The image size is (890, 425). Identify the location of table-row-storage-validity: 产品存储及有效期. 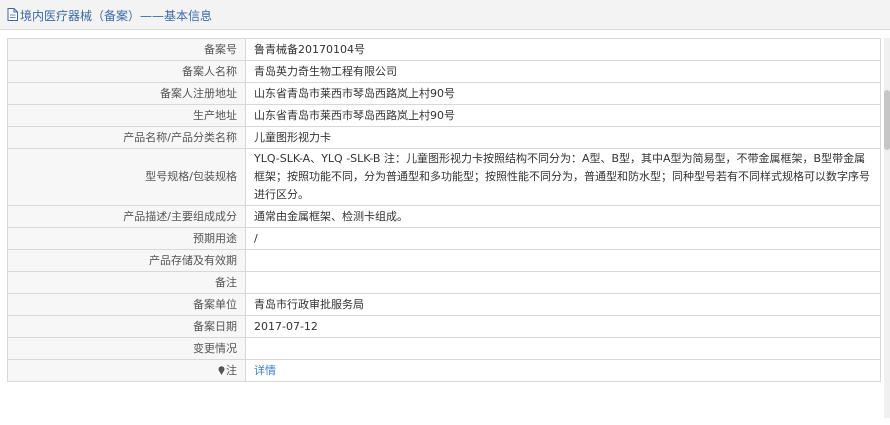
(444, 260).